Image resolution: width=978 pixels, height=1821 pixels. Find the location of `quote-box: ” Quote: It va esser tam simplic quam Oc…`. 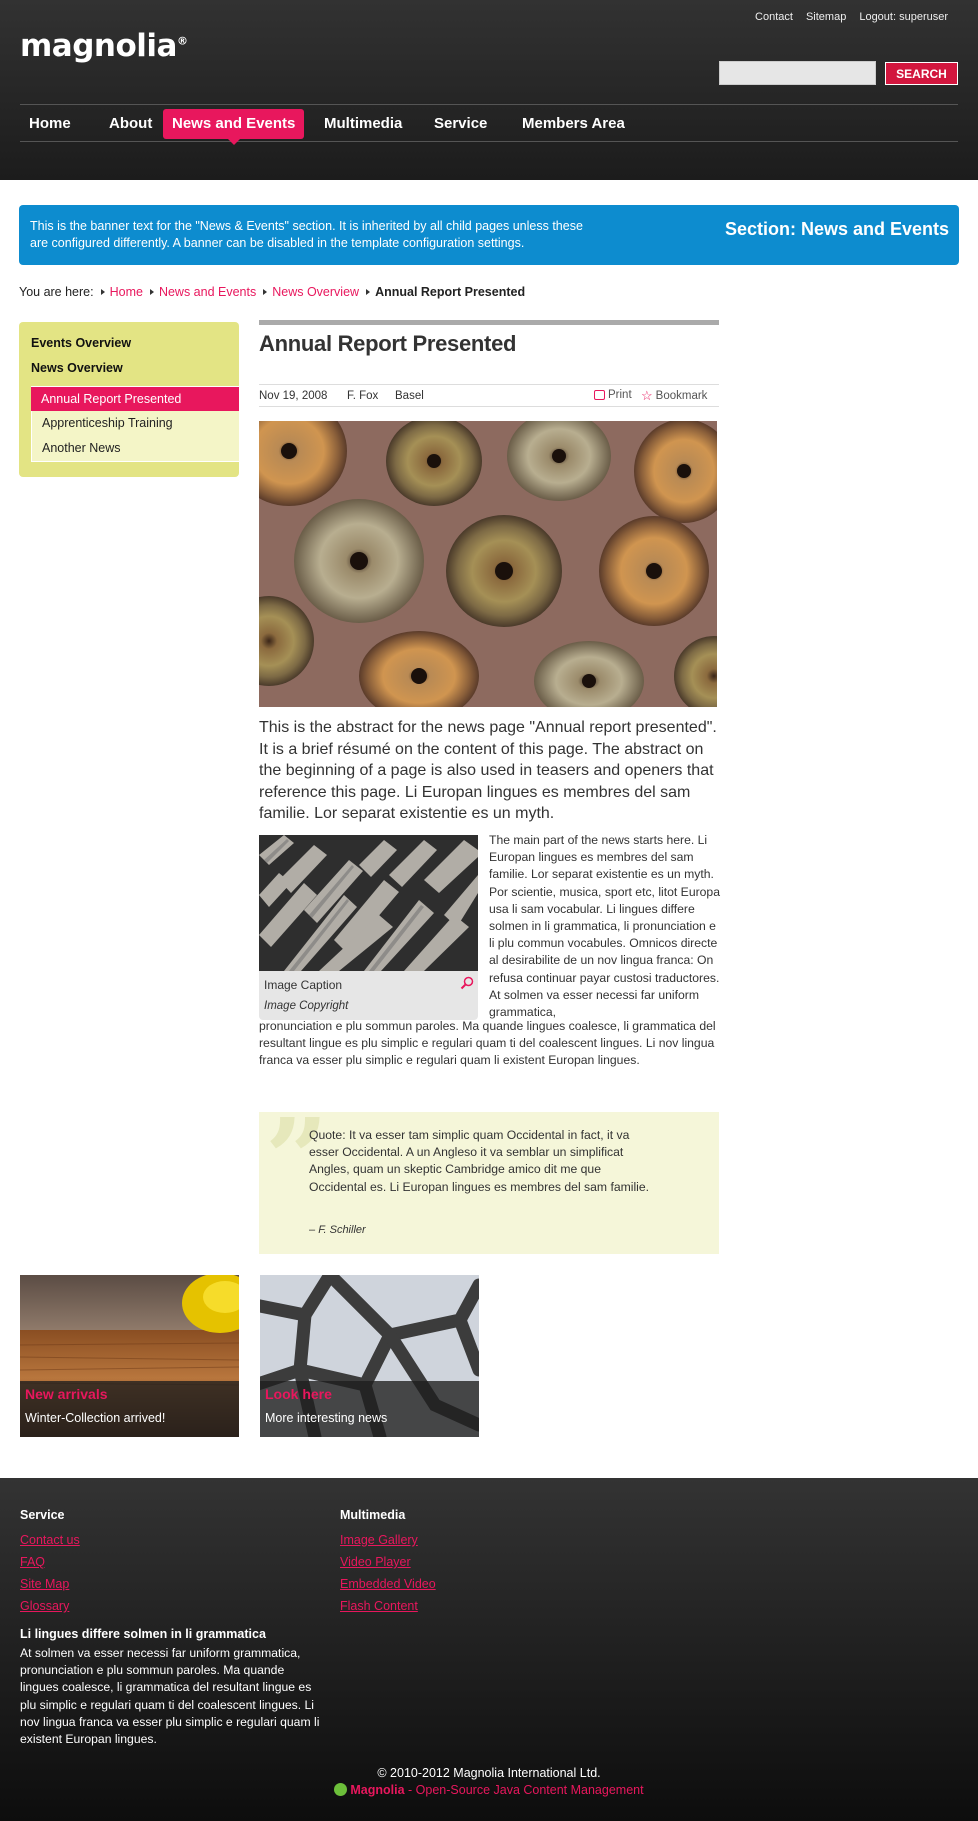

quote-box: ” Quote: It va esser tam simplic quam Oc… is located at coordinates (489, 1174).